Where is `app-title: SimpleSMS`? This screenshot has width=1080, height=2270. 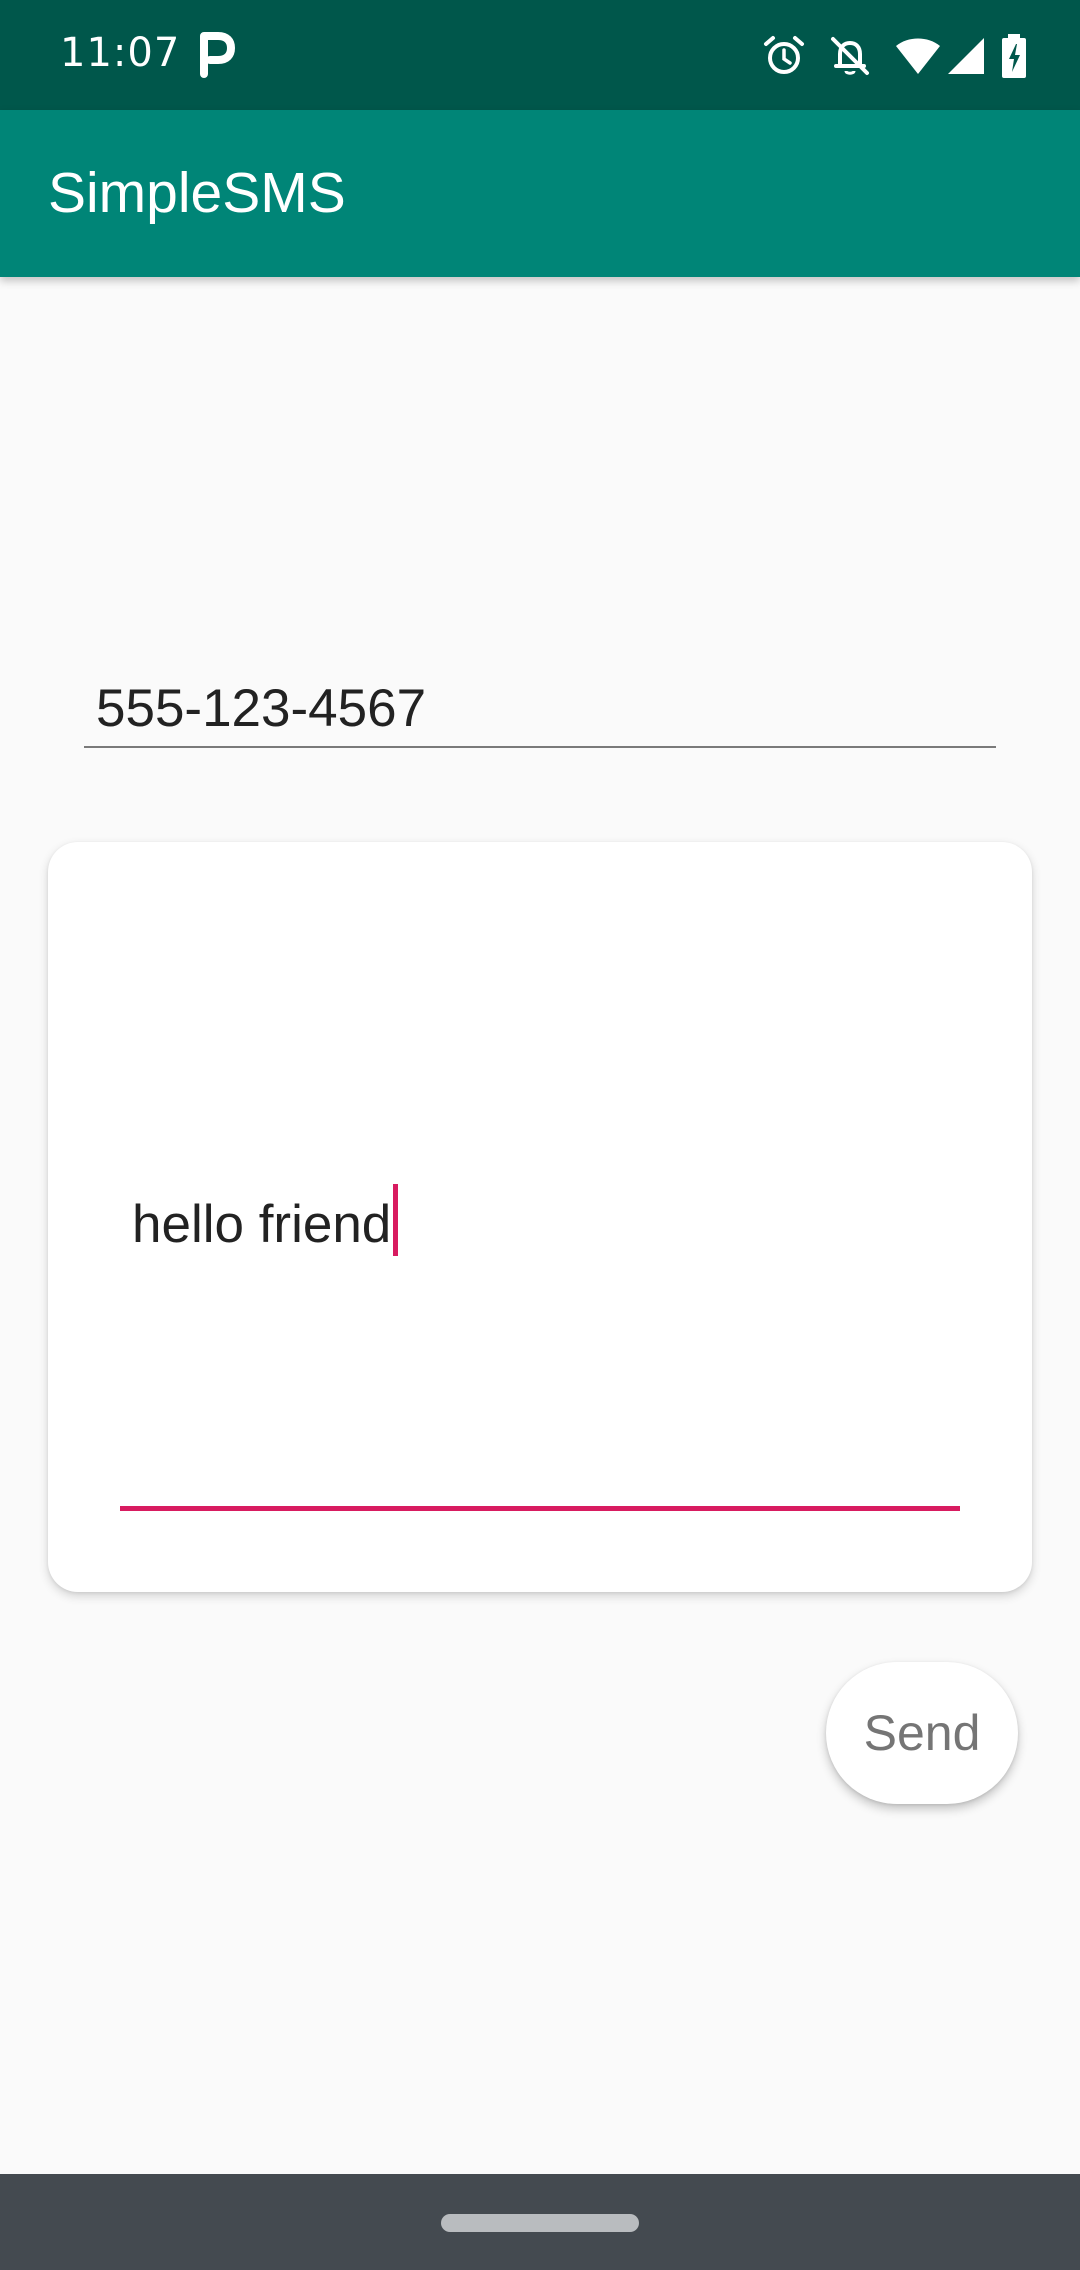
app-title: SimpleSMS is located at coordinates (197, 193).